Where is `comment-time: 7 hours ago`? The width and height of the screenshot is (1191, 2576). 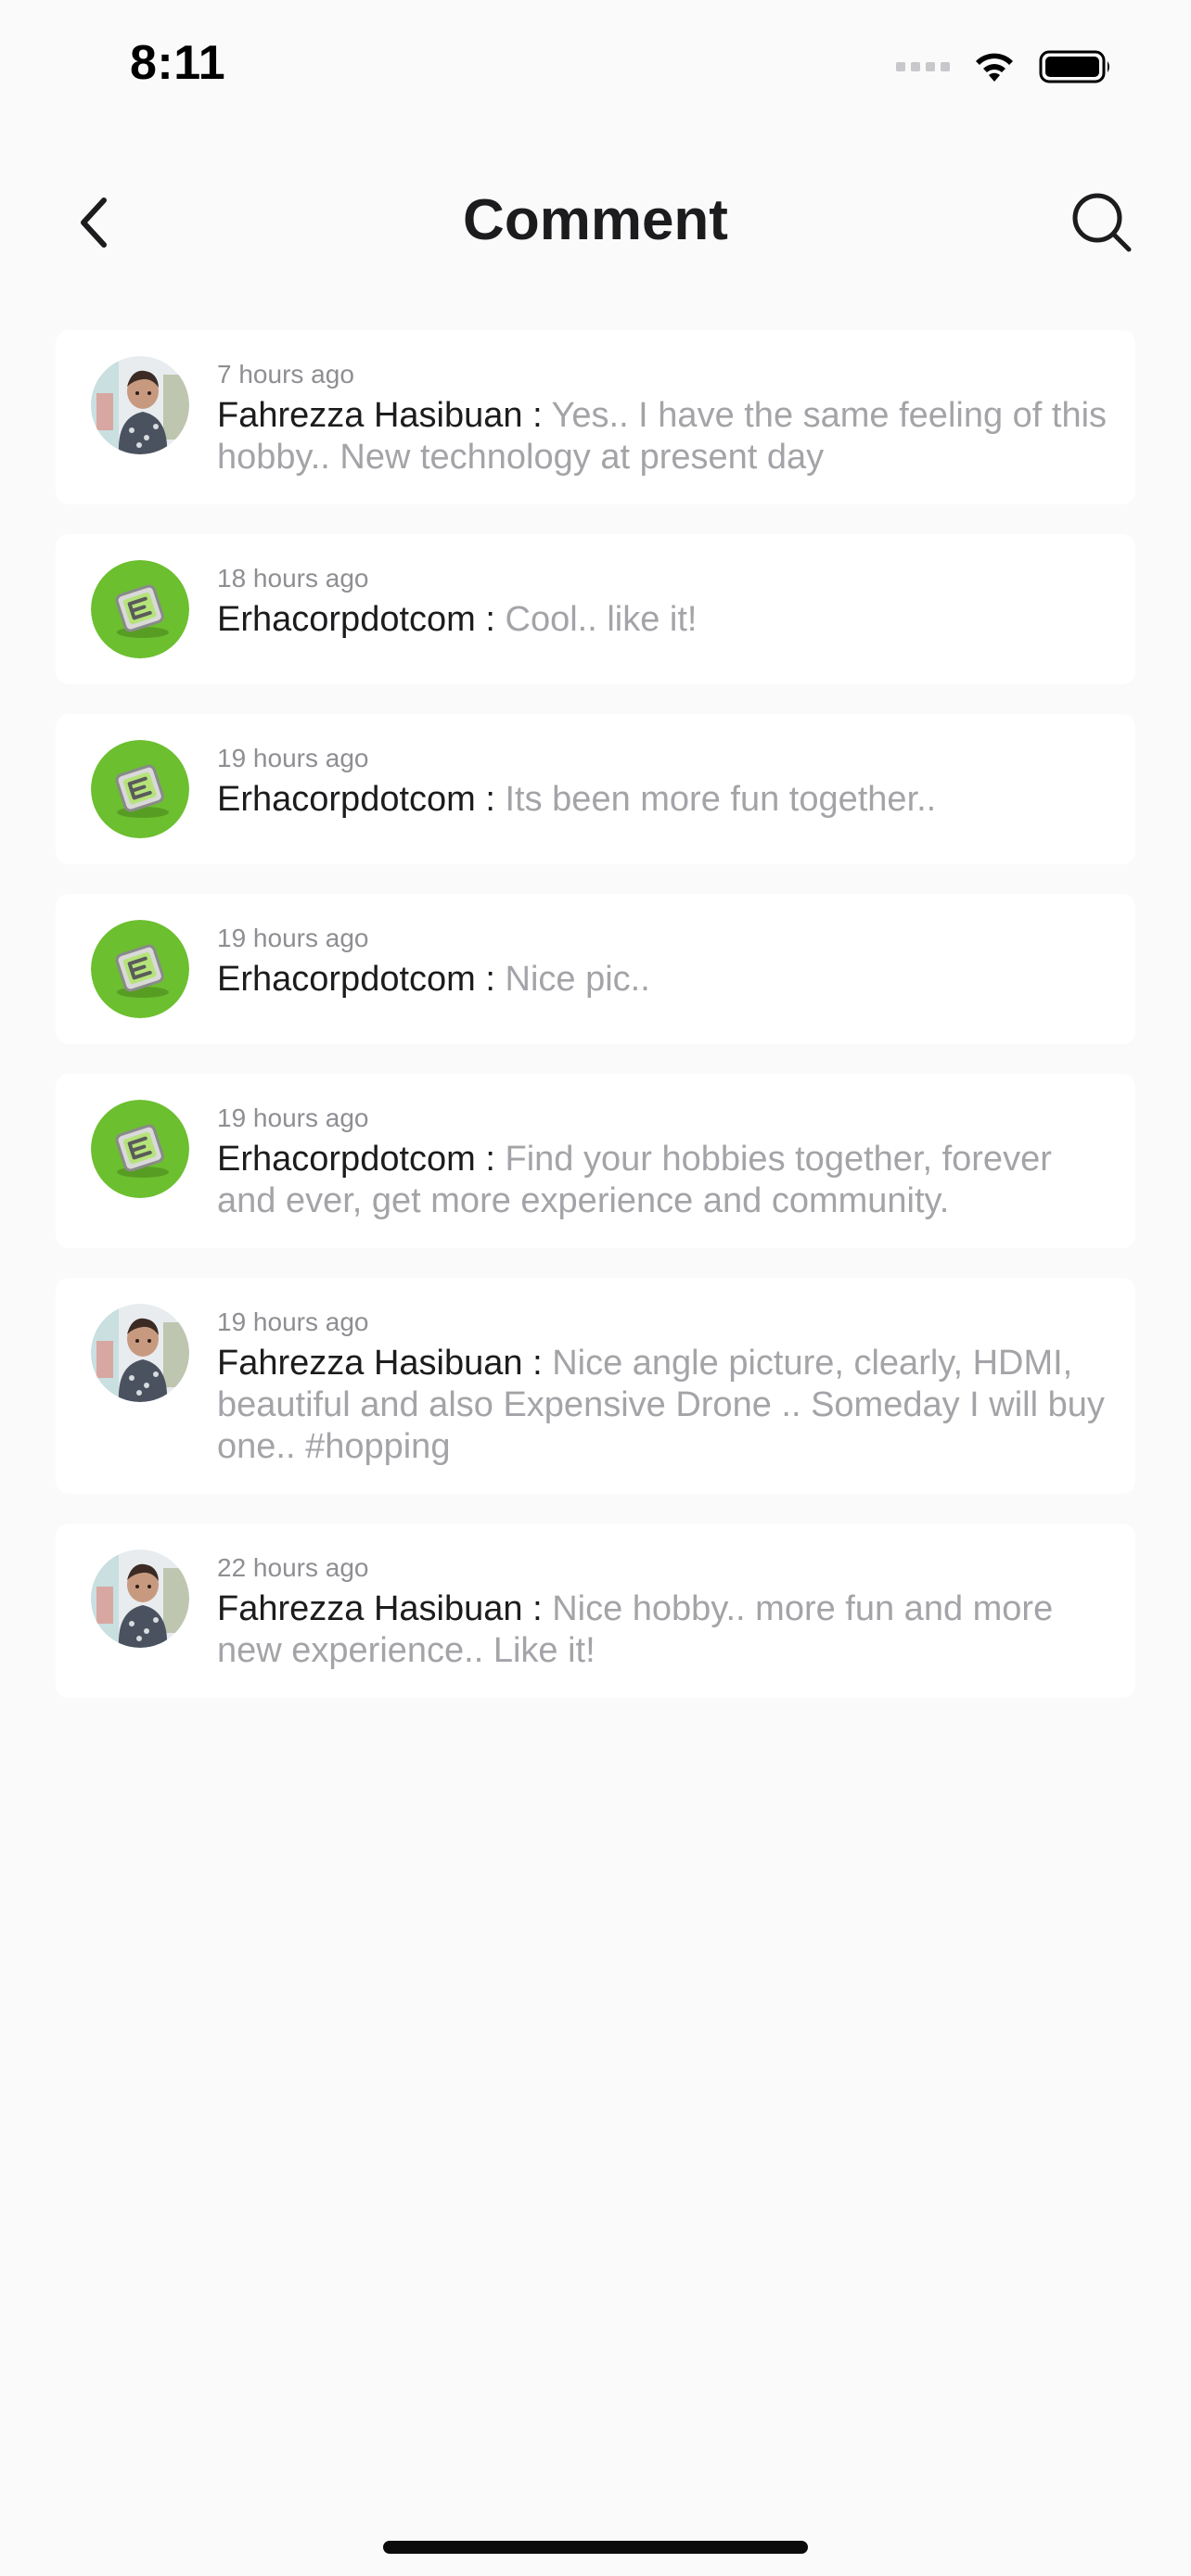 comment-time: 7 hours ago is located at coordinates (285, 374).